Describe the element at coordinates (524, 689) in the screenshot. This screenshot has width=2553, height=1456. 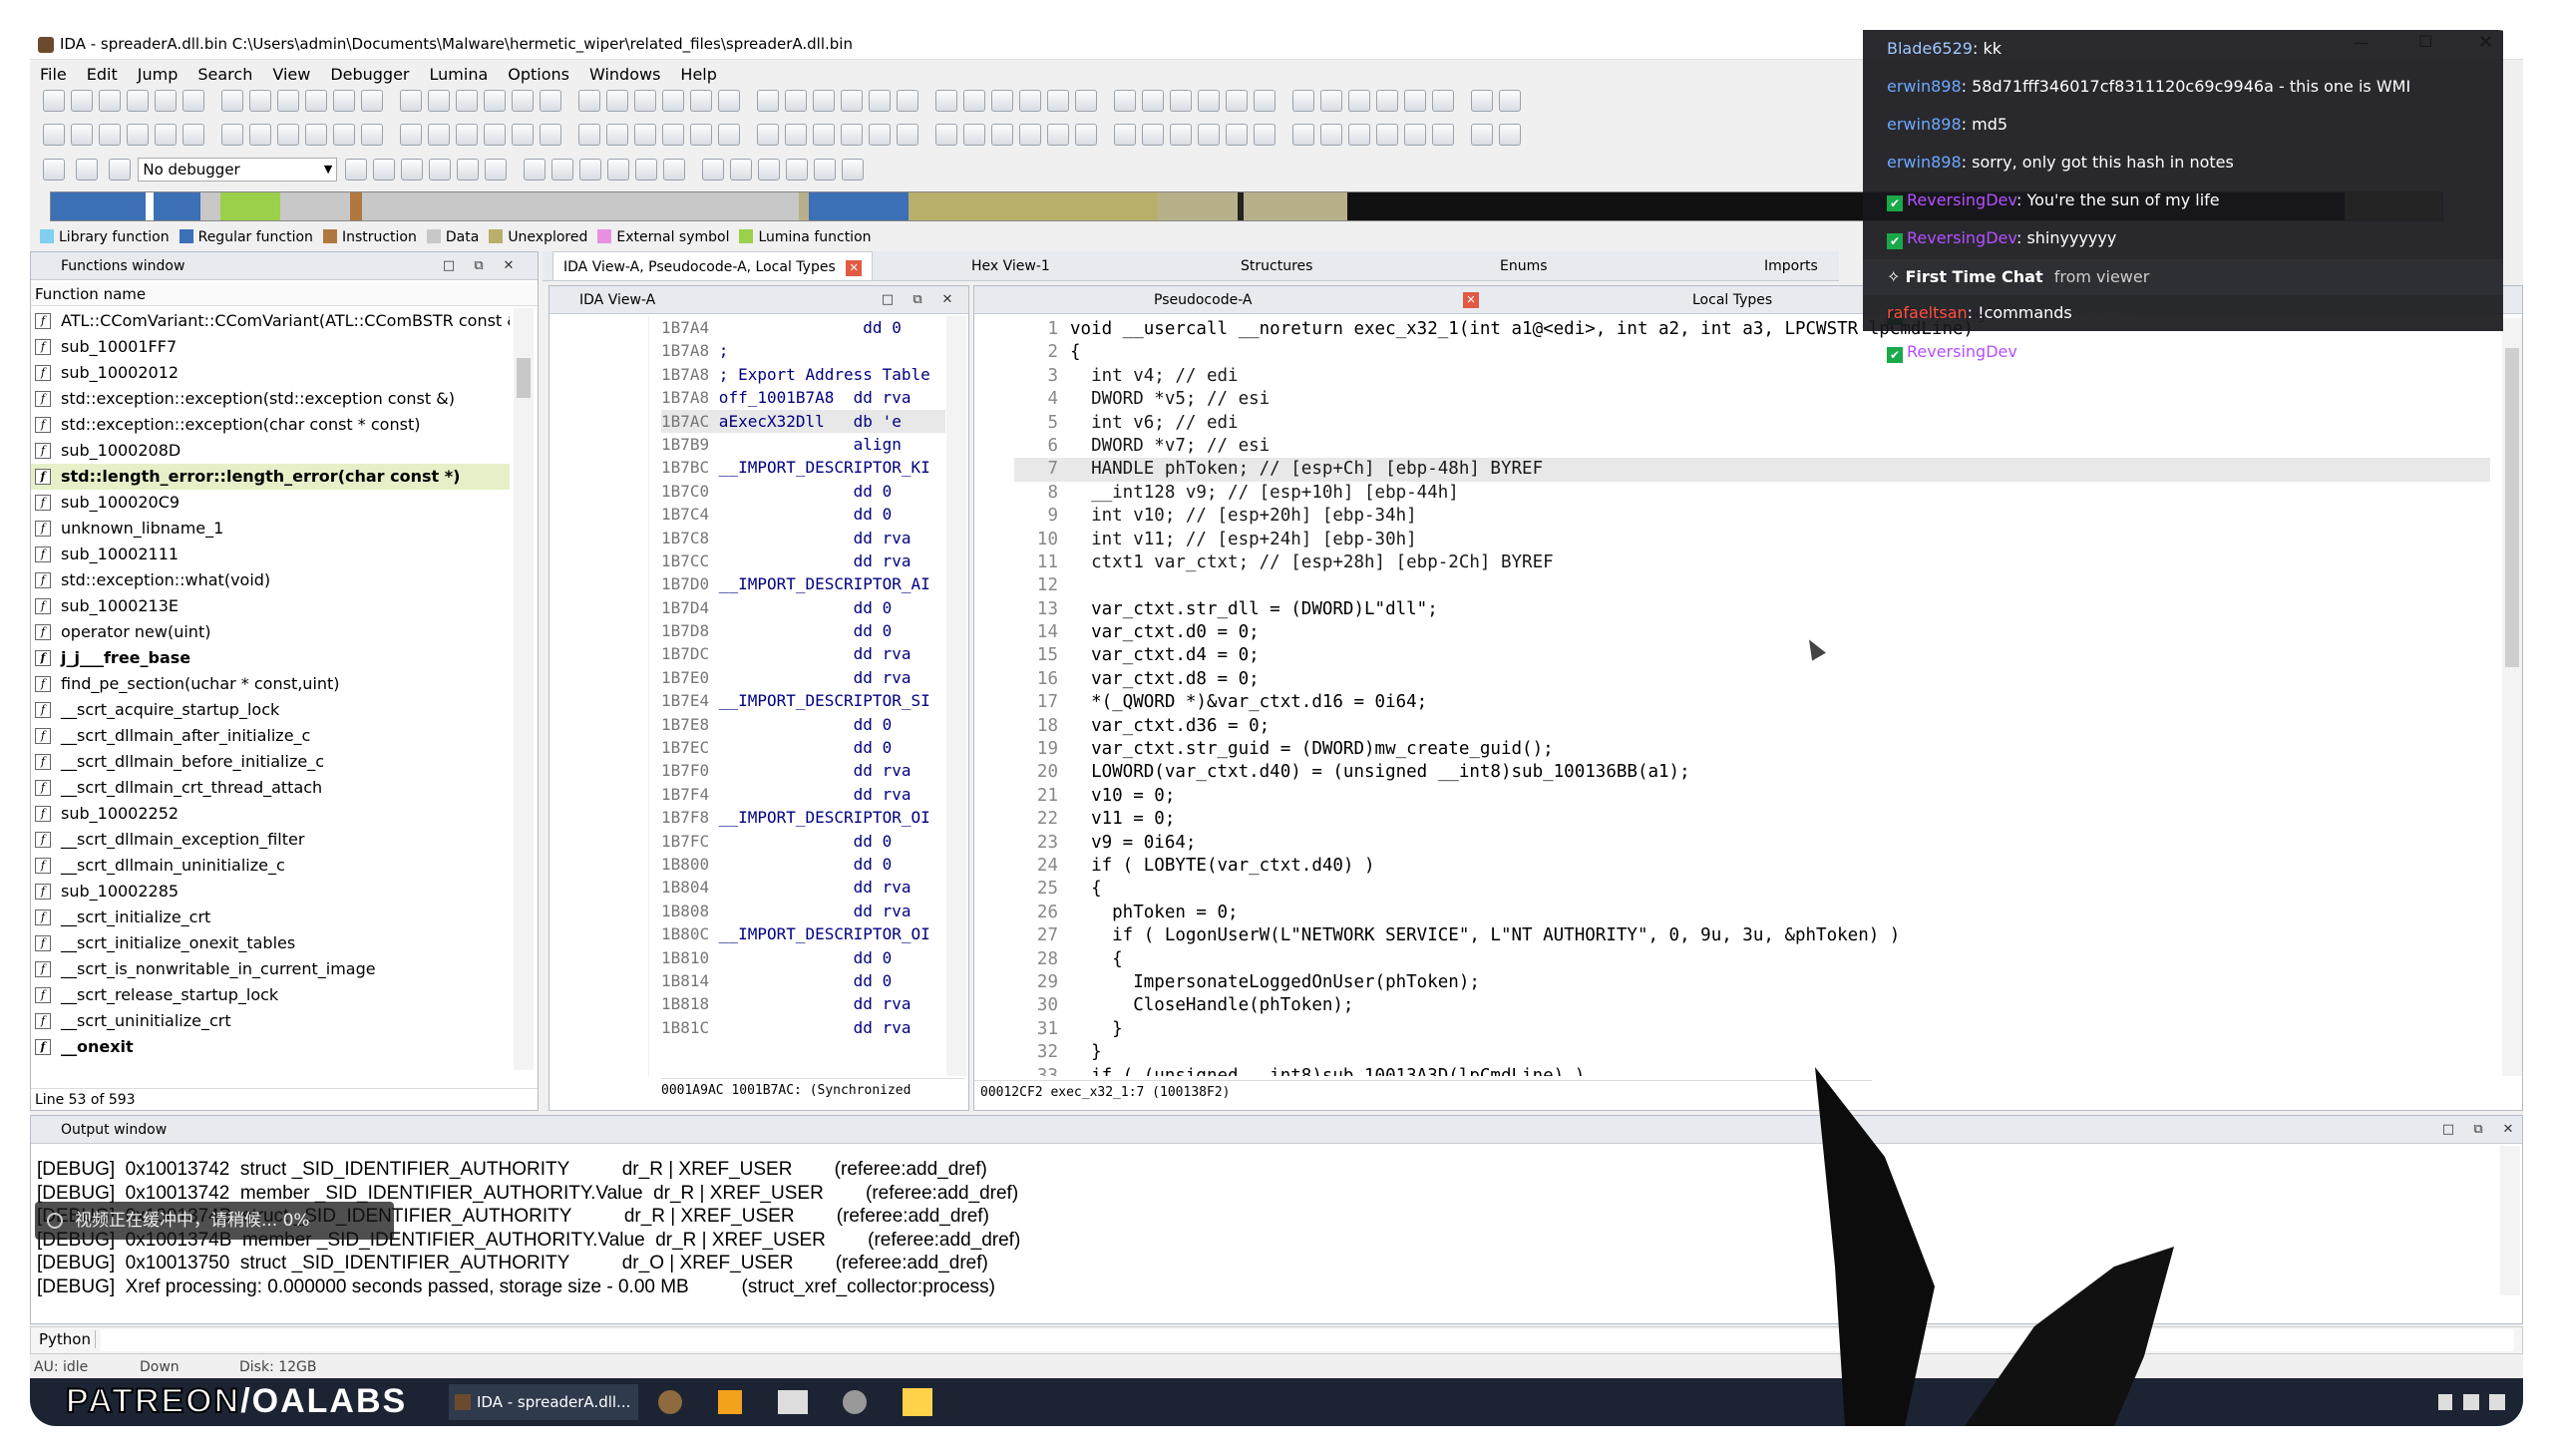
I see `functions-scrollbar` at that location.